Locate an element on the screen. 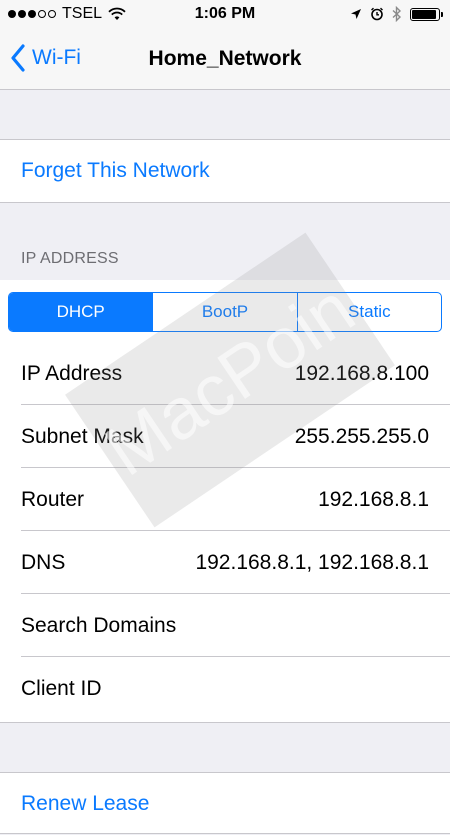 The image size is (450, 835). ip-address-section-header: IP ADDRESS is located at coordinates (70, 258).